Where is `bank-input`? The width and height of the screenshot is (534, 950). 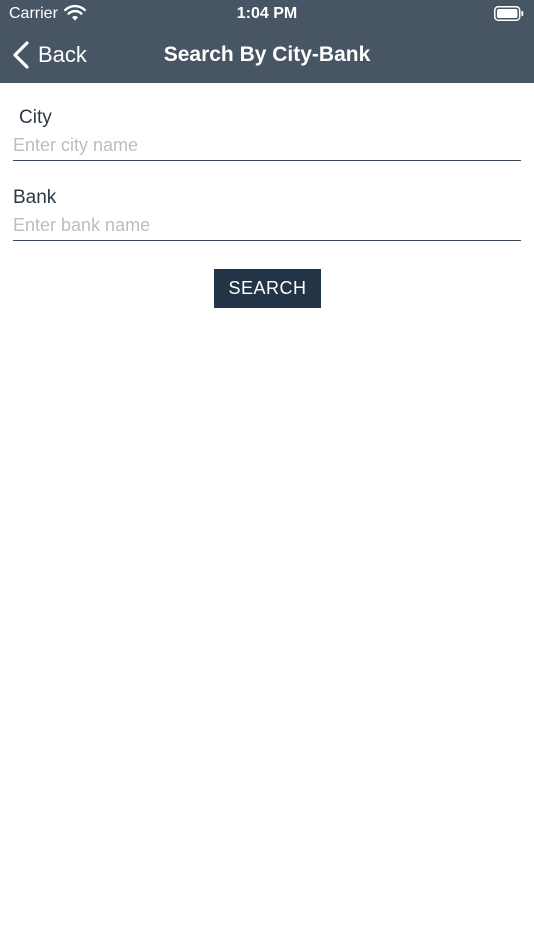 bank-input is located at coordinates (267, 225).